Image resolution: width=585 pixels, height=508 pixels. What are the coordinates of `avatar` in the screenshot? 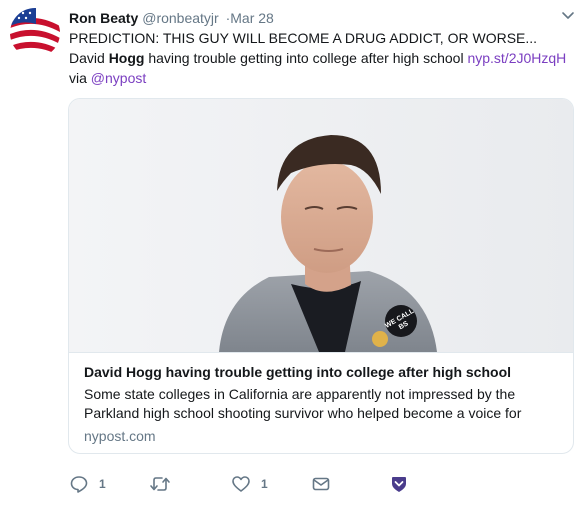 It's located at (35, 33).